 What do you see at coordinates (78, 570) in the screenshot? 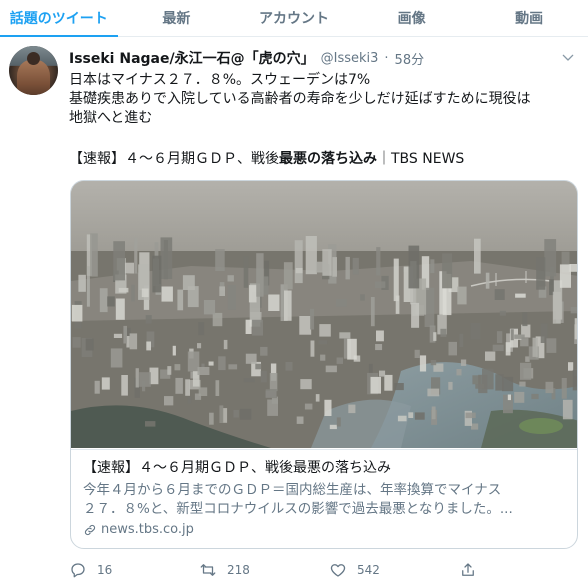
I see `reply-icon` at bounding box center [78, 570].